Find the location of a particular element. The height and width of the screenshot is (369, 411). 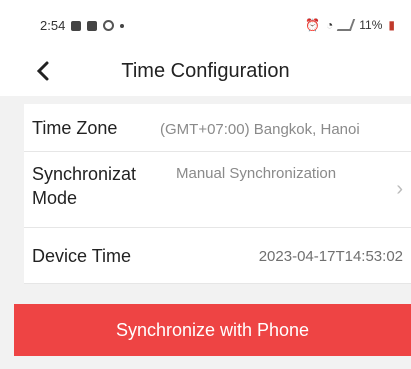

lock-icon is located at coordinates (92, 25).